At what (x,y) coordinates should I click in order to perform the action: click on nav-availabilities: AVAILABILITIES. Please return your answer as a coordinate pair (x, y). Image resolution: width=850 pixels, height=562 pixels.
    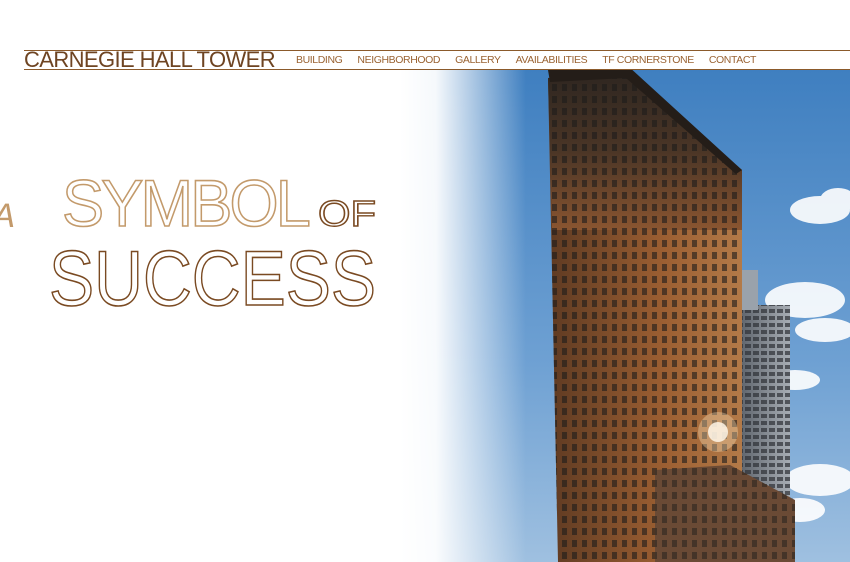
    Looking at the image, I should click on (552, 60).